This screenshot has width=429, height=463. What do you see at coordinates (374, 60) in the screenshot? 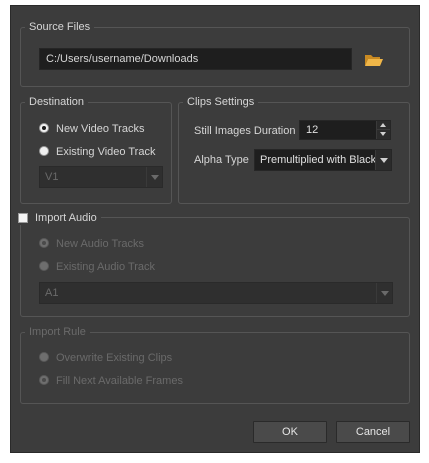
I see `folder-open-icon` at bounding box center [374, 60].